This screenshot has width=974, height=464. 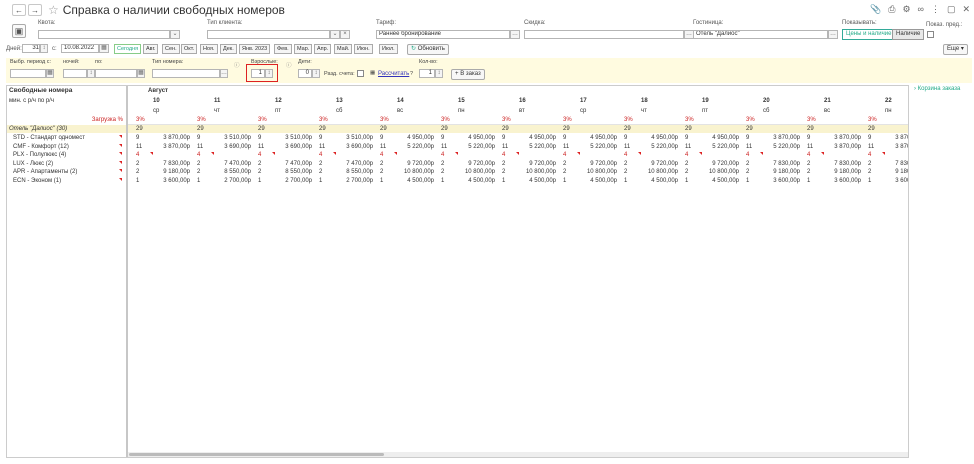 I want to click on client-type-clear-button: ×, so click(x=345, y=34).